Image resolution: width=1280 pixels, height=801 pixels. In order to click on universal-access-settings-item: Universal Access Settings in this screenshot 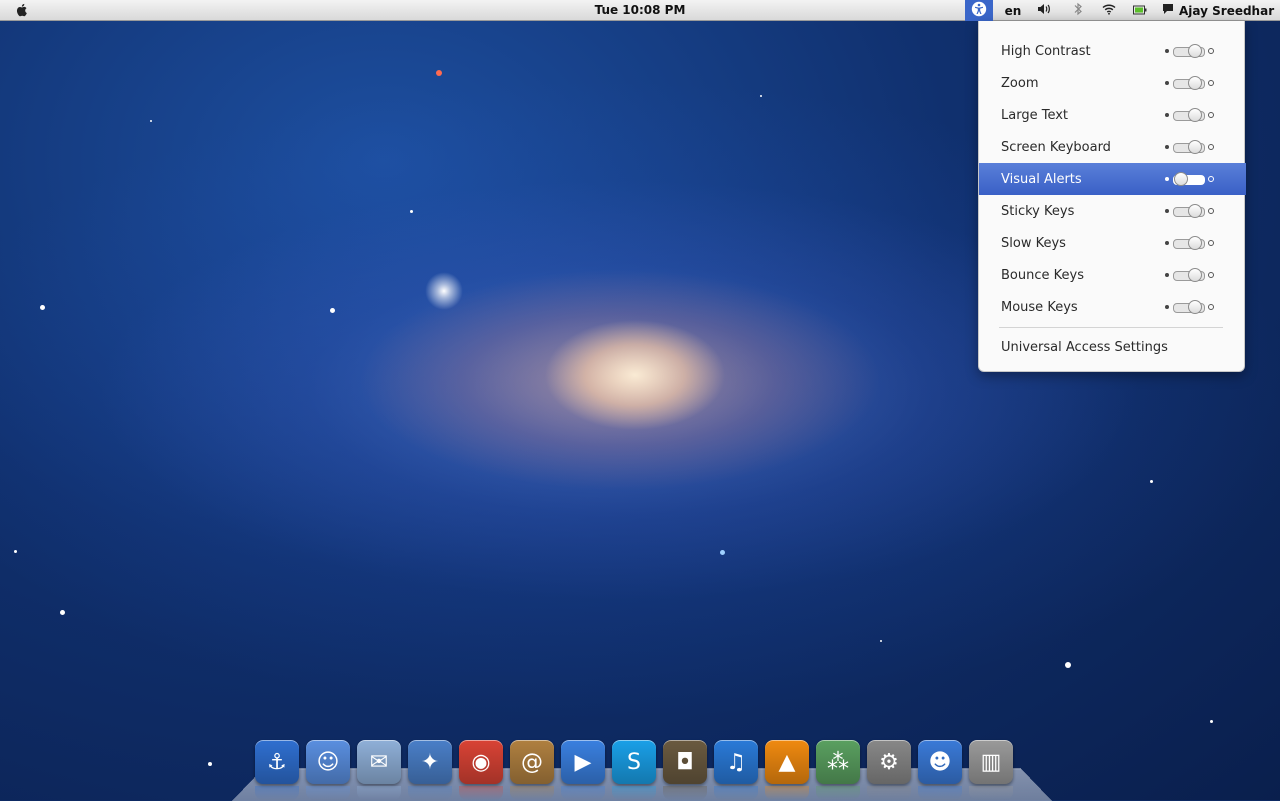, I will do `click(1112, 347)`.